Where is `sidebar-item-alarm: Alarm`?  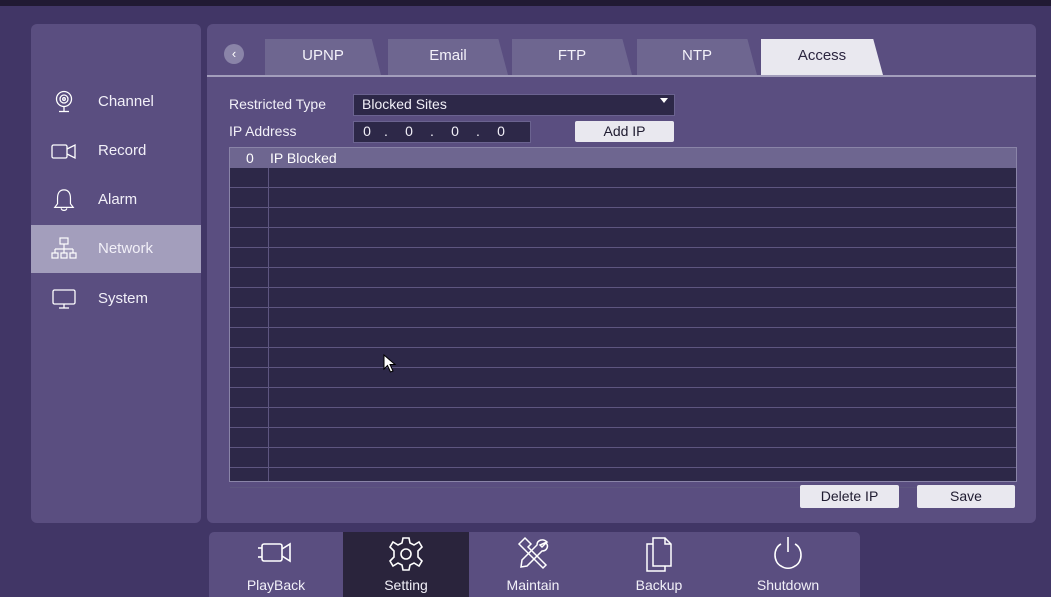
sidebar-item-alarm: Alarm is located at coordinates (116, 200).